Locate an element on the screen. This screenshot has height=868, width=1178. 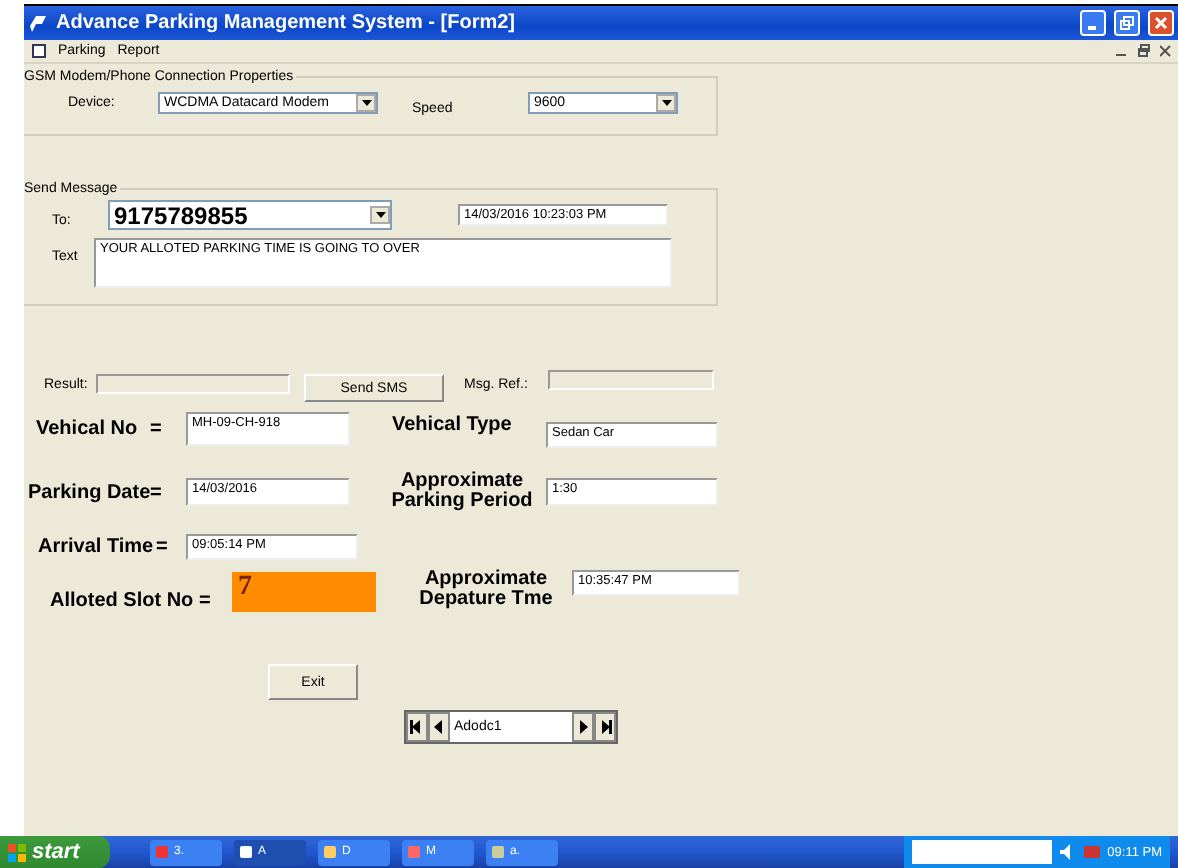
field-label: Parking Date is located at coordinates (89, 492).